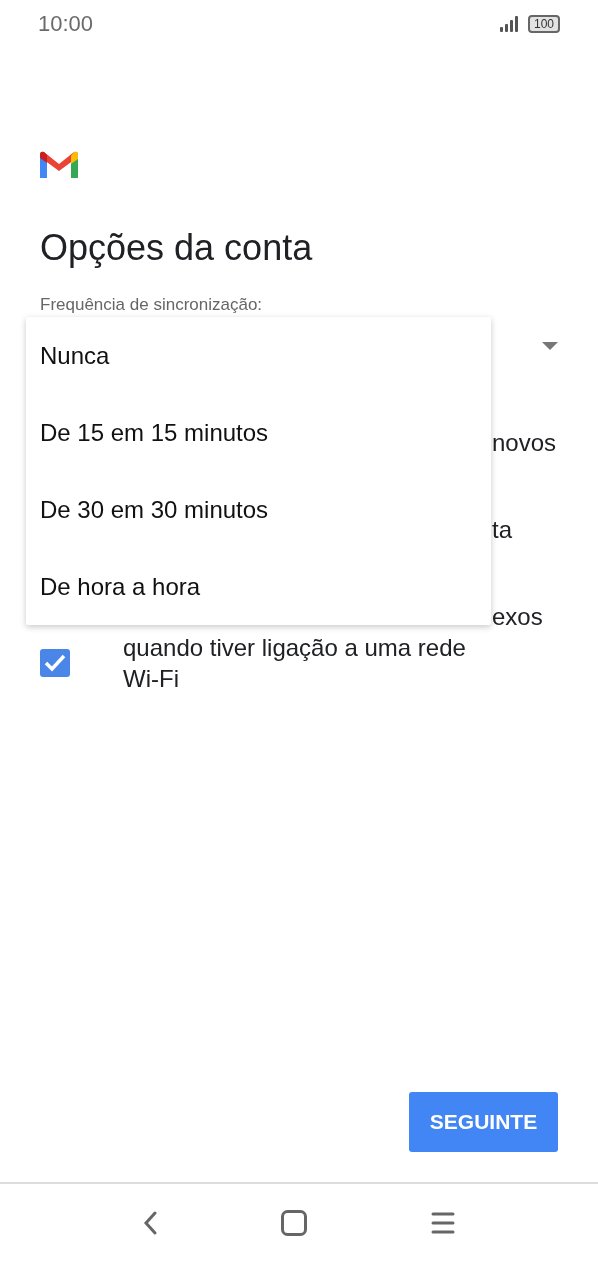  I want to click on field-label: Frequência de sincronização:, so click(152, 305).